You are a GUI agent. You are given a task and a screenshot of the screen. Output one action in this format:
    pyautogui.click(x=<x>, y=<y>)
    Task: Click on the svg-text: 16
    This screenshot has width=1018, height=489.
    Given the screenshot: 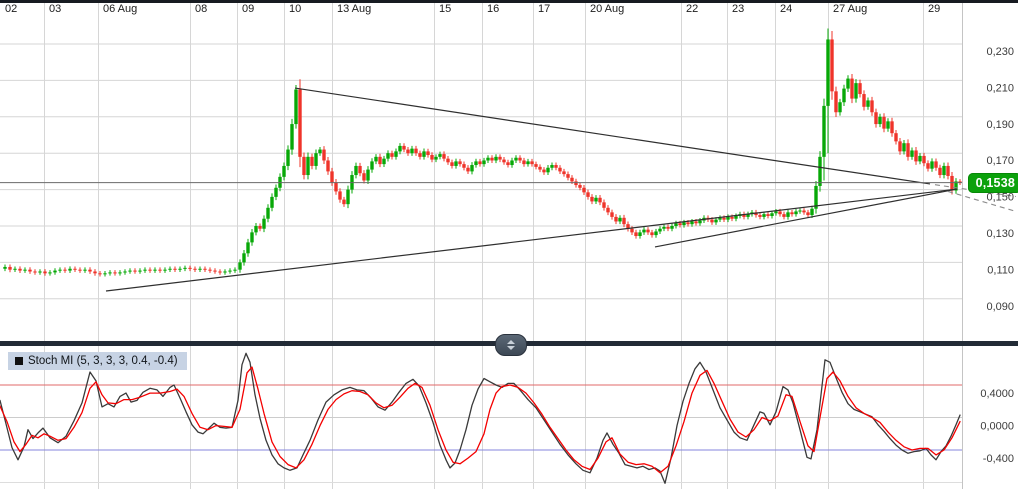 What is the action you would take?
    pyautogui.click(x=493, y=9)
    